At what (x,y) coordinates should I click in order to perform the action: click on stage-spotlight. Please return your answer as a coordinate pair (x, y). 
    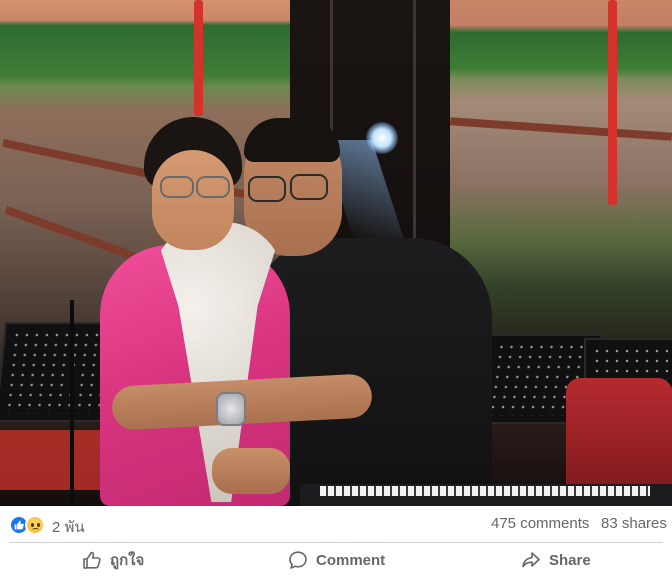
    Looking at the image, I should click on (382, 138).